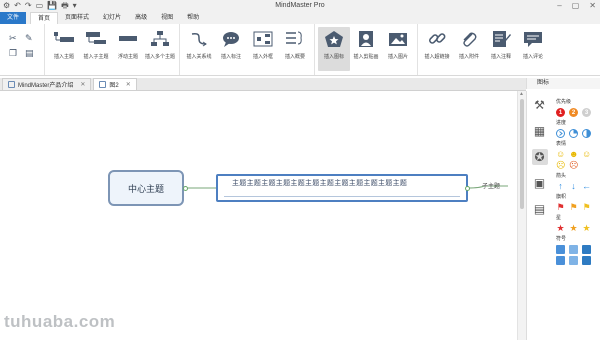 This screenshot has width=600, height=340. I want to click on central-topic: 中心主题, so click(146, 188).